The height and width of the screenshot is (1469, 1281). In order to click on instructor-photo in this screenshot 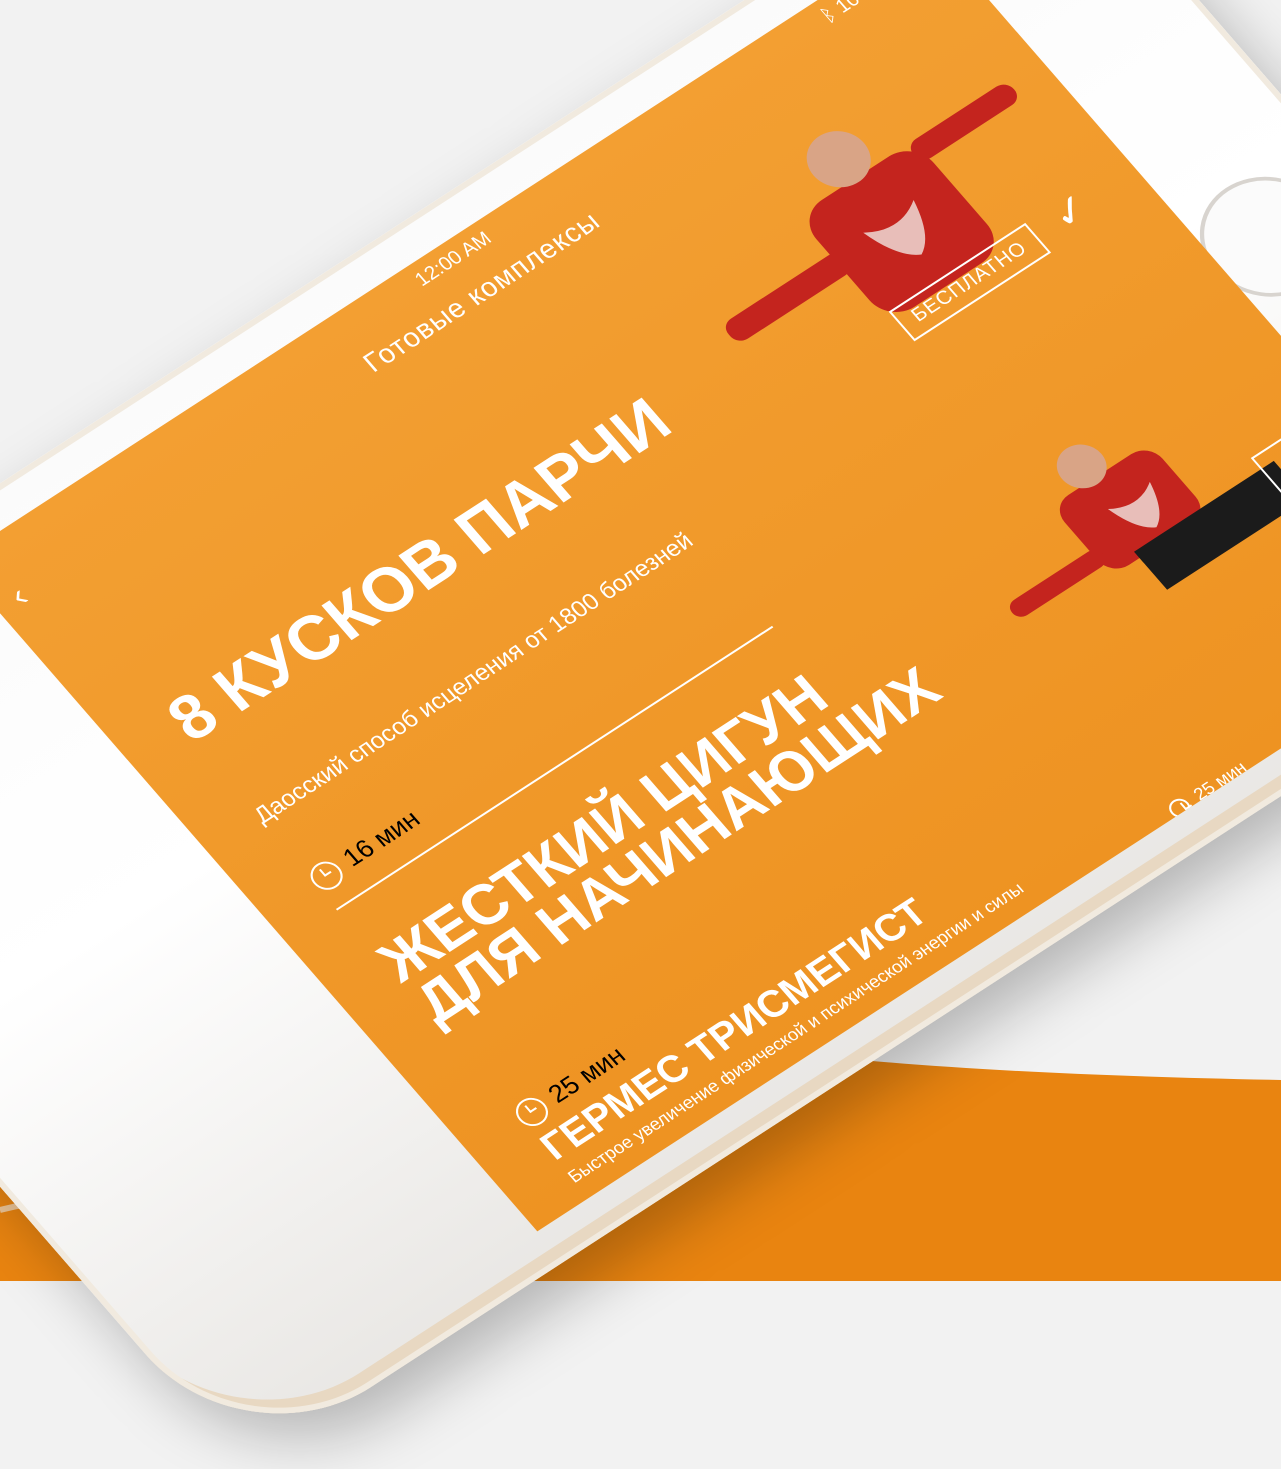, I will do `click(1145, 530)`.